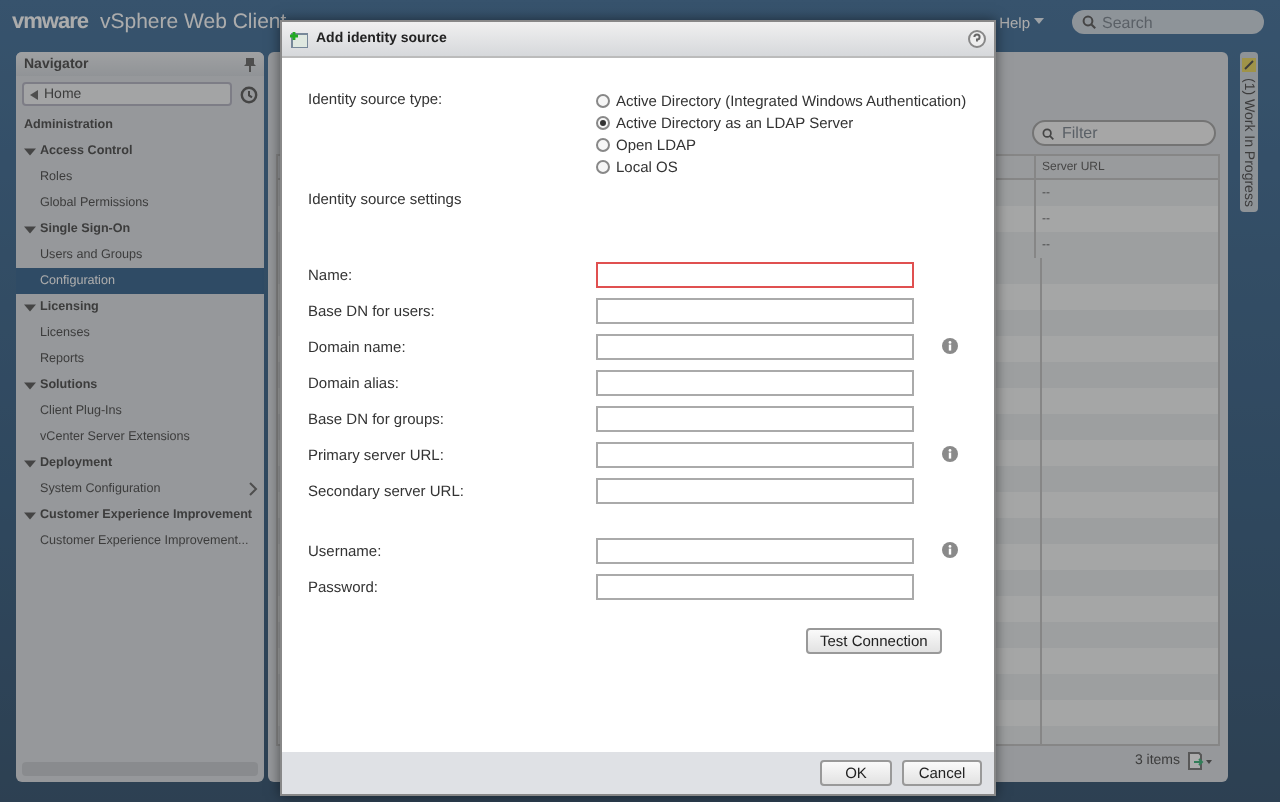 This screenshot has width=1280, height=802. Describe the element at coordinates (1248, 65) in the screenshot. I see `pencil-icon` at that location.